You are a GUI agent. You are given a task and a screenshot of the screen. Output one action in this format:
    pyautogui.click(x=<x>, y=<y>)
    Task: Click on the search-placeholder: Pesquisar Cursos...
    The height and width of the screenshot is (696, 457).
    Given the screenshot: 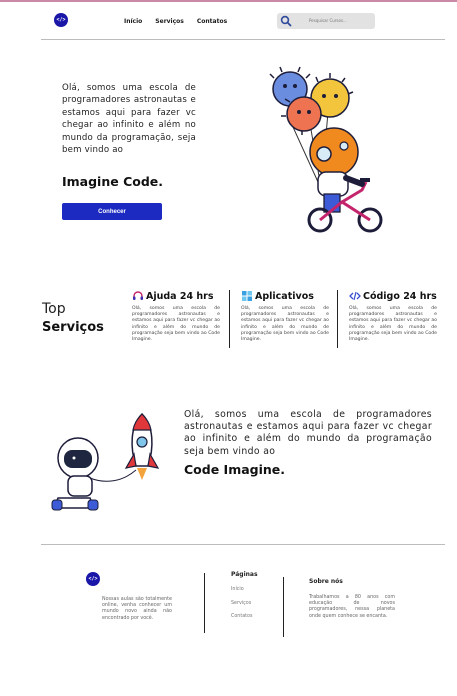 What is the action you would take?
    pyautogui.click(x=328, y=20)
    